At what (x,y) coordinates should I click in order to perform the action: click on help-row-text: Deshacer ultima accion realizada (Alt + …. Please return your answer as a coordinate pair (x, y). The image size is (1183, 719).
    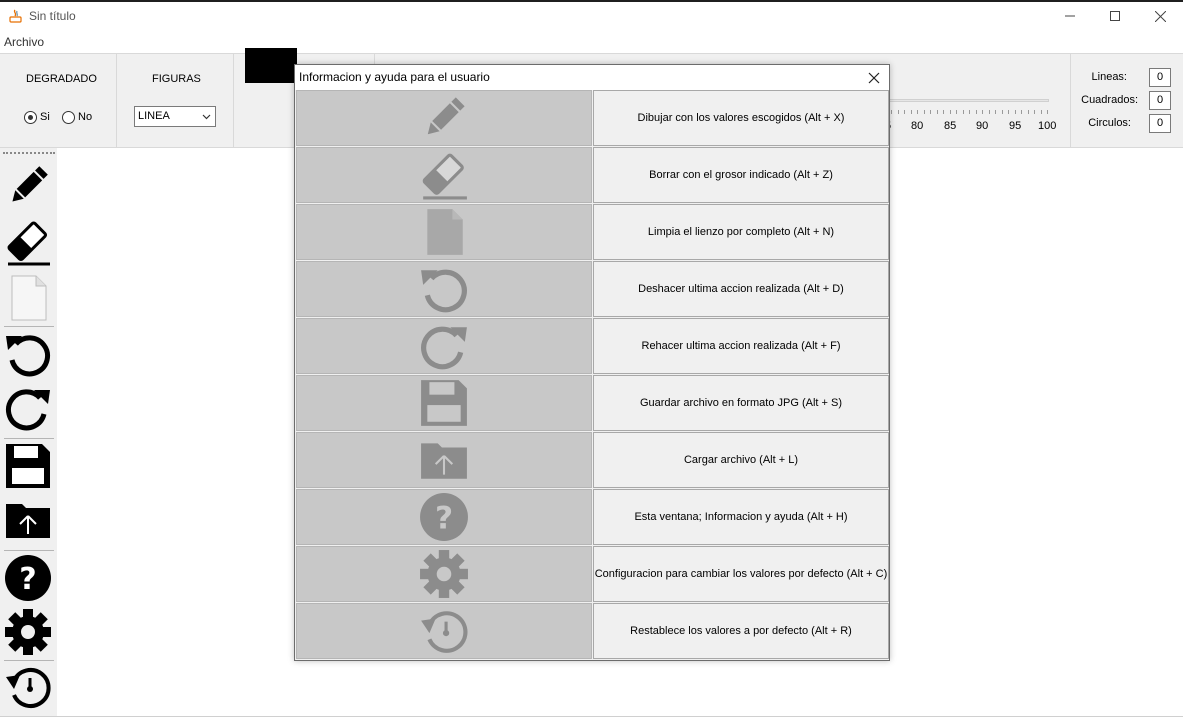
    Looking at the image, I should click on (741, 289).